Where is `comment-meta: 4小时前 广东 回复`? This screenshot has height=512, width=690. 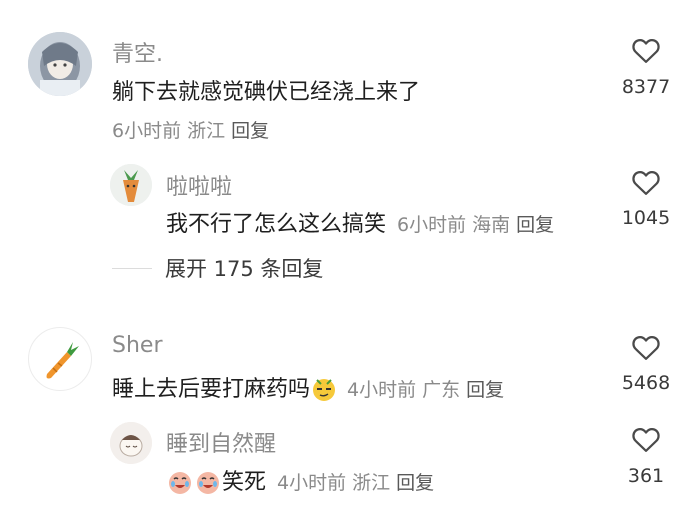
comment-meta: 4小时前 广东 回复 is located at coordinates (425, 390).